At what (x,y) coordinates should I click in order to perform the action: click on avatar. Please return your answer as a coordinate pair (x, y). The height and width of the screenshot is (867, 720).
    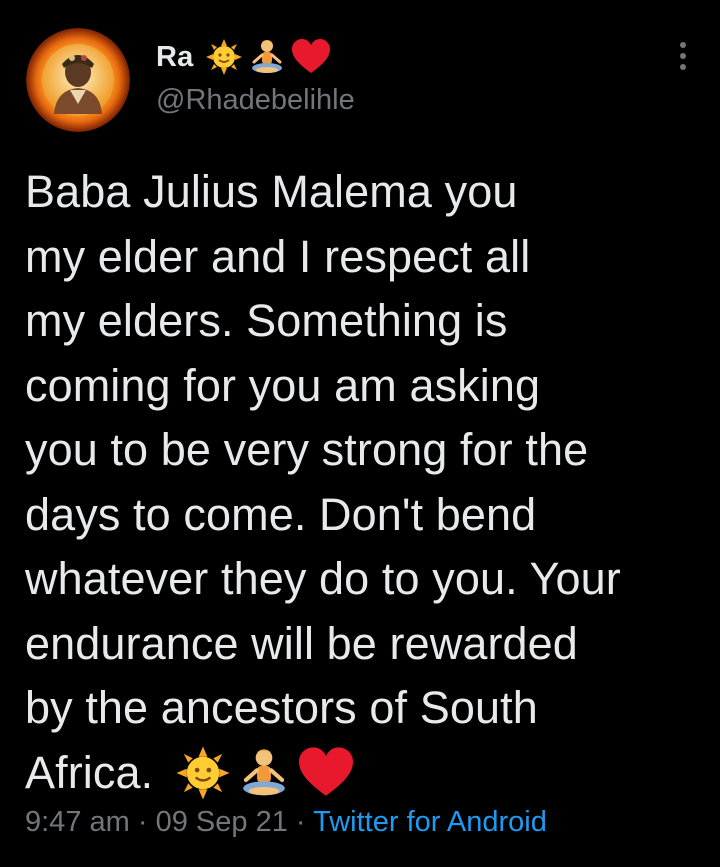
    Looking at the image, I should click on (78, 80).